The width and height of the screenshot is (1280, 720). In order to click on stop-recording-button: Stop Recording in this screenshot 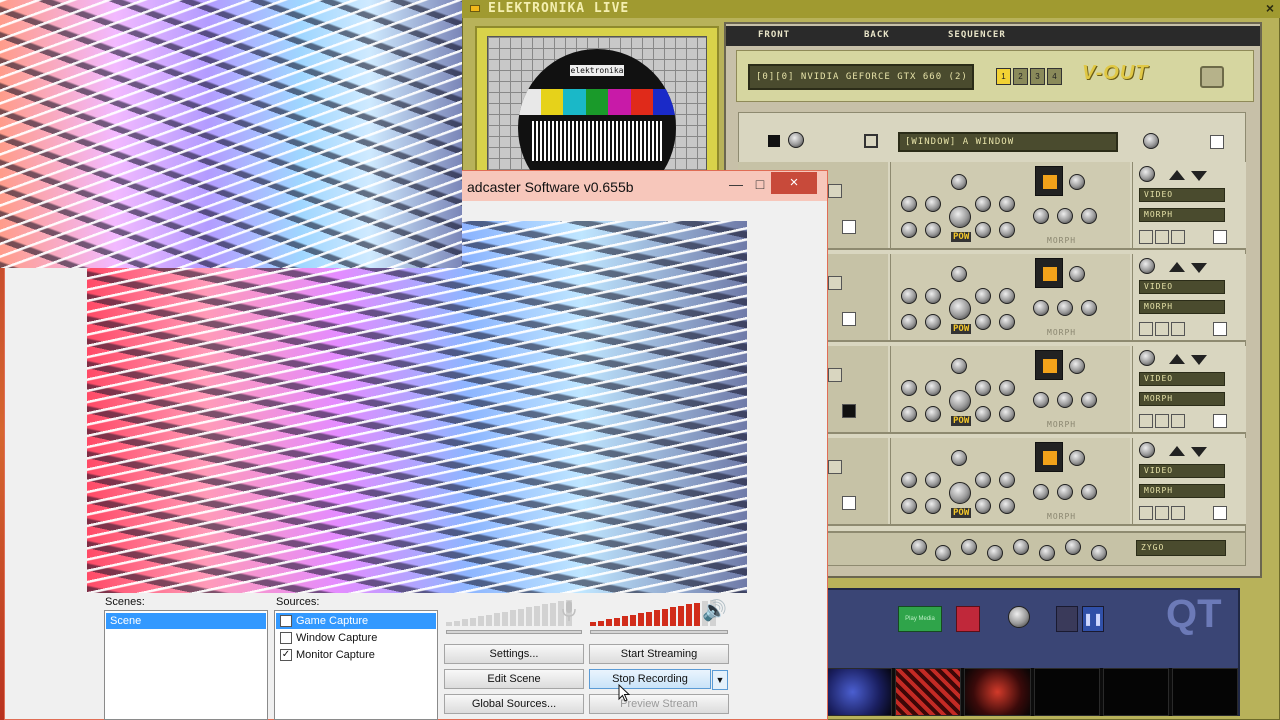, I will do `click(650, 679)`.